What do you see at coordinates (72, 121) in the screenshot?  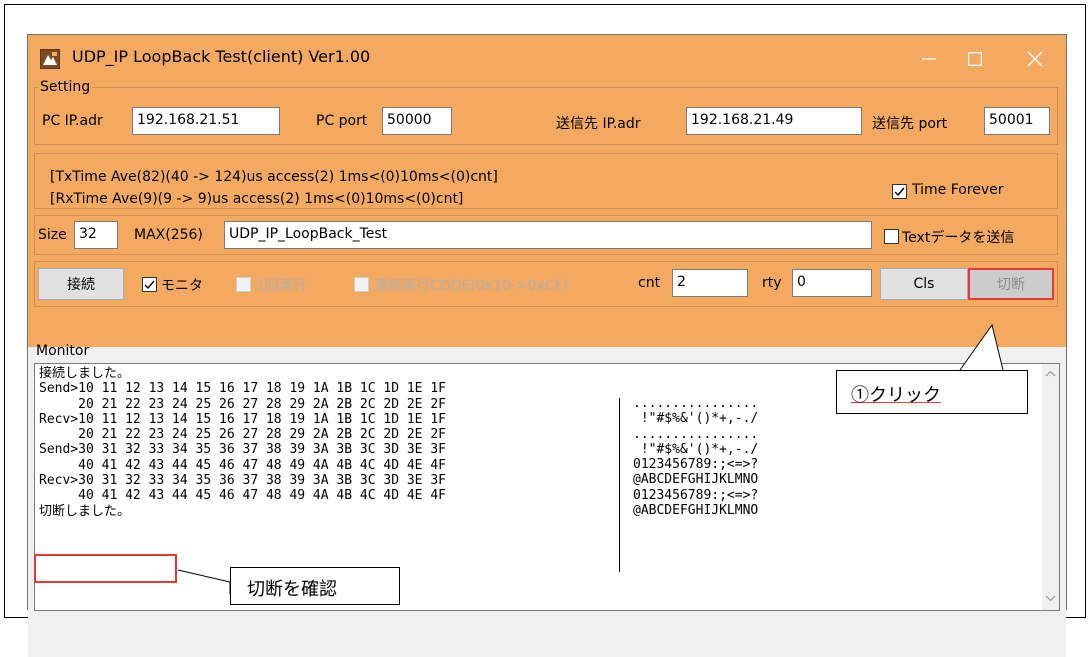 I see `pc-ip-label: PC IP.adr` at bounding box center [72, 121].